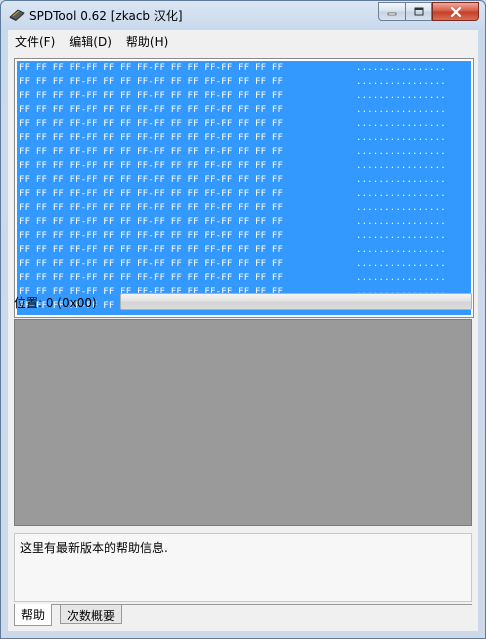 The width and height of the screenshot is (486, 639). I want to click on maximize-button, so click(418, 11).